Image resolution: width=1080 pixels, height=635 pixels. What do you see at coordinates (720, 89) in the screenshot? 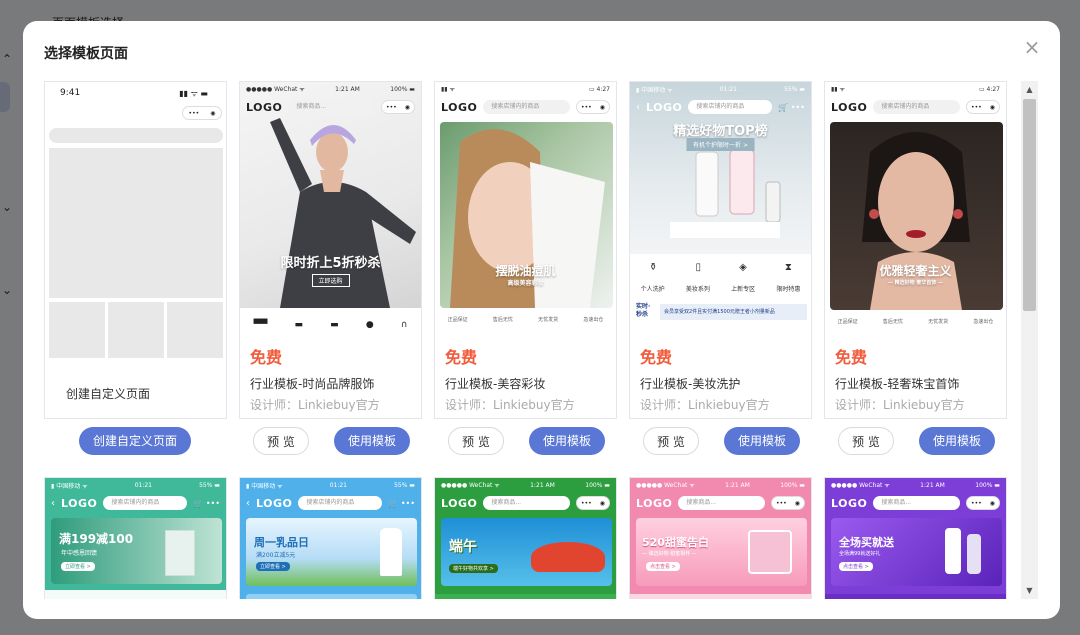
I see `phone-status-bar: ▮ 中国移动 ᯤ 01:21 55% ▬` at bounding box center [720, 89].